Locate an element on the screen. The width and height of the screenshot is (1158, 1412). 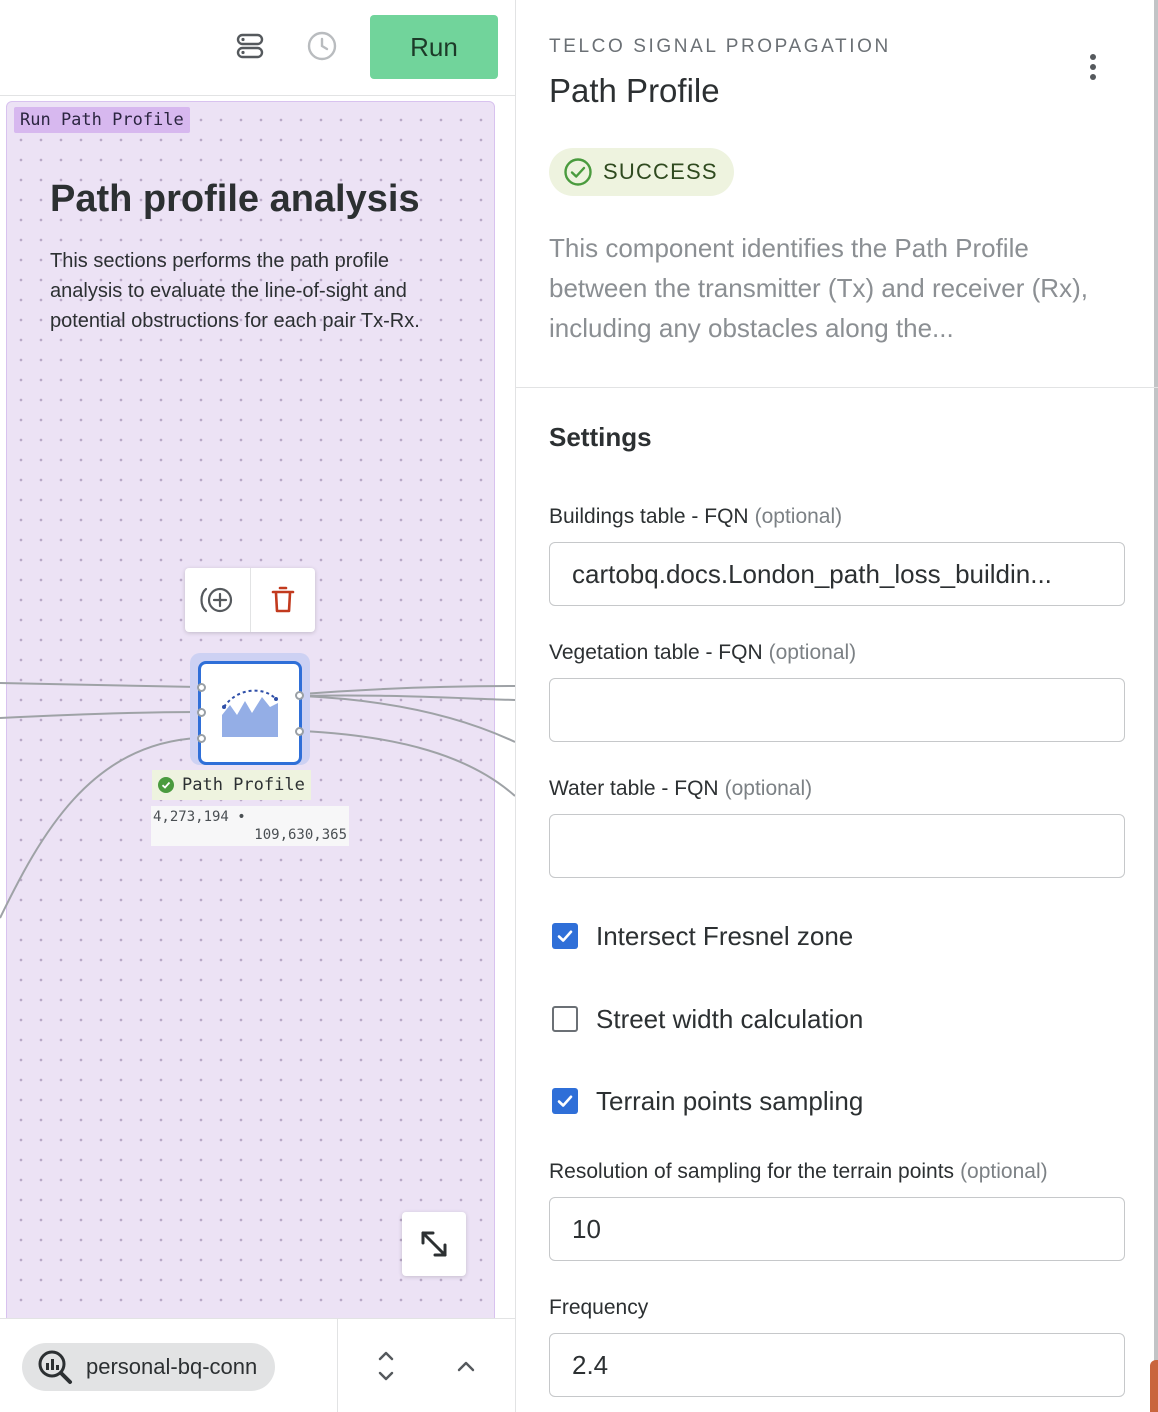
component-category: TELCO SIGNAL PROPAGATION is located at coordinates (720, 46).